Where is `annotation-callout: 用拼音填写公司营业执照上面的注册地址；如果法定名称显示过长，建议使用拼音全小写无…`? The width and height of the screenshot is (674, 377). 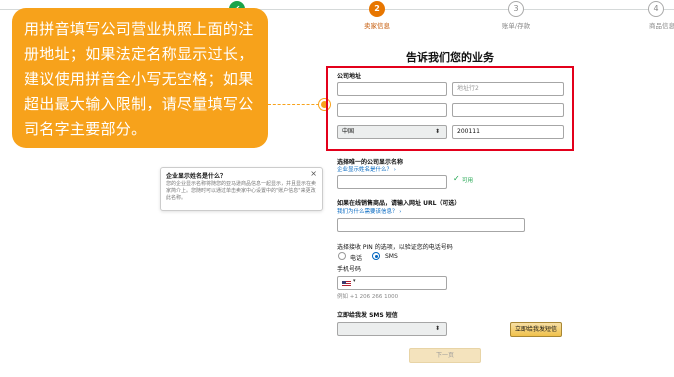 annotation-callout: 用拼音填写公司营业执照上面的注册地址；如果法定名称显示过长，建议使用拼音全小写无… is located at coordinates (140, 78).